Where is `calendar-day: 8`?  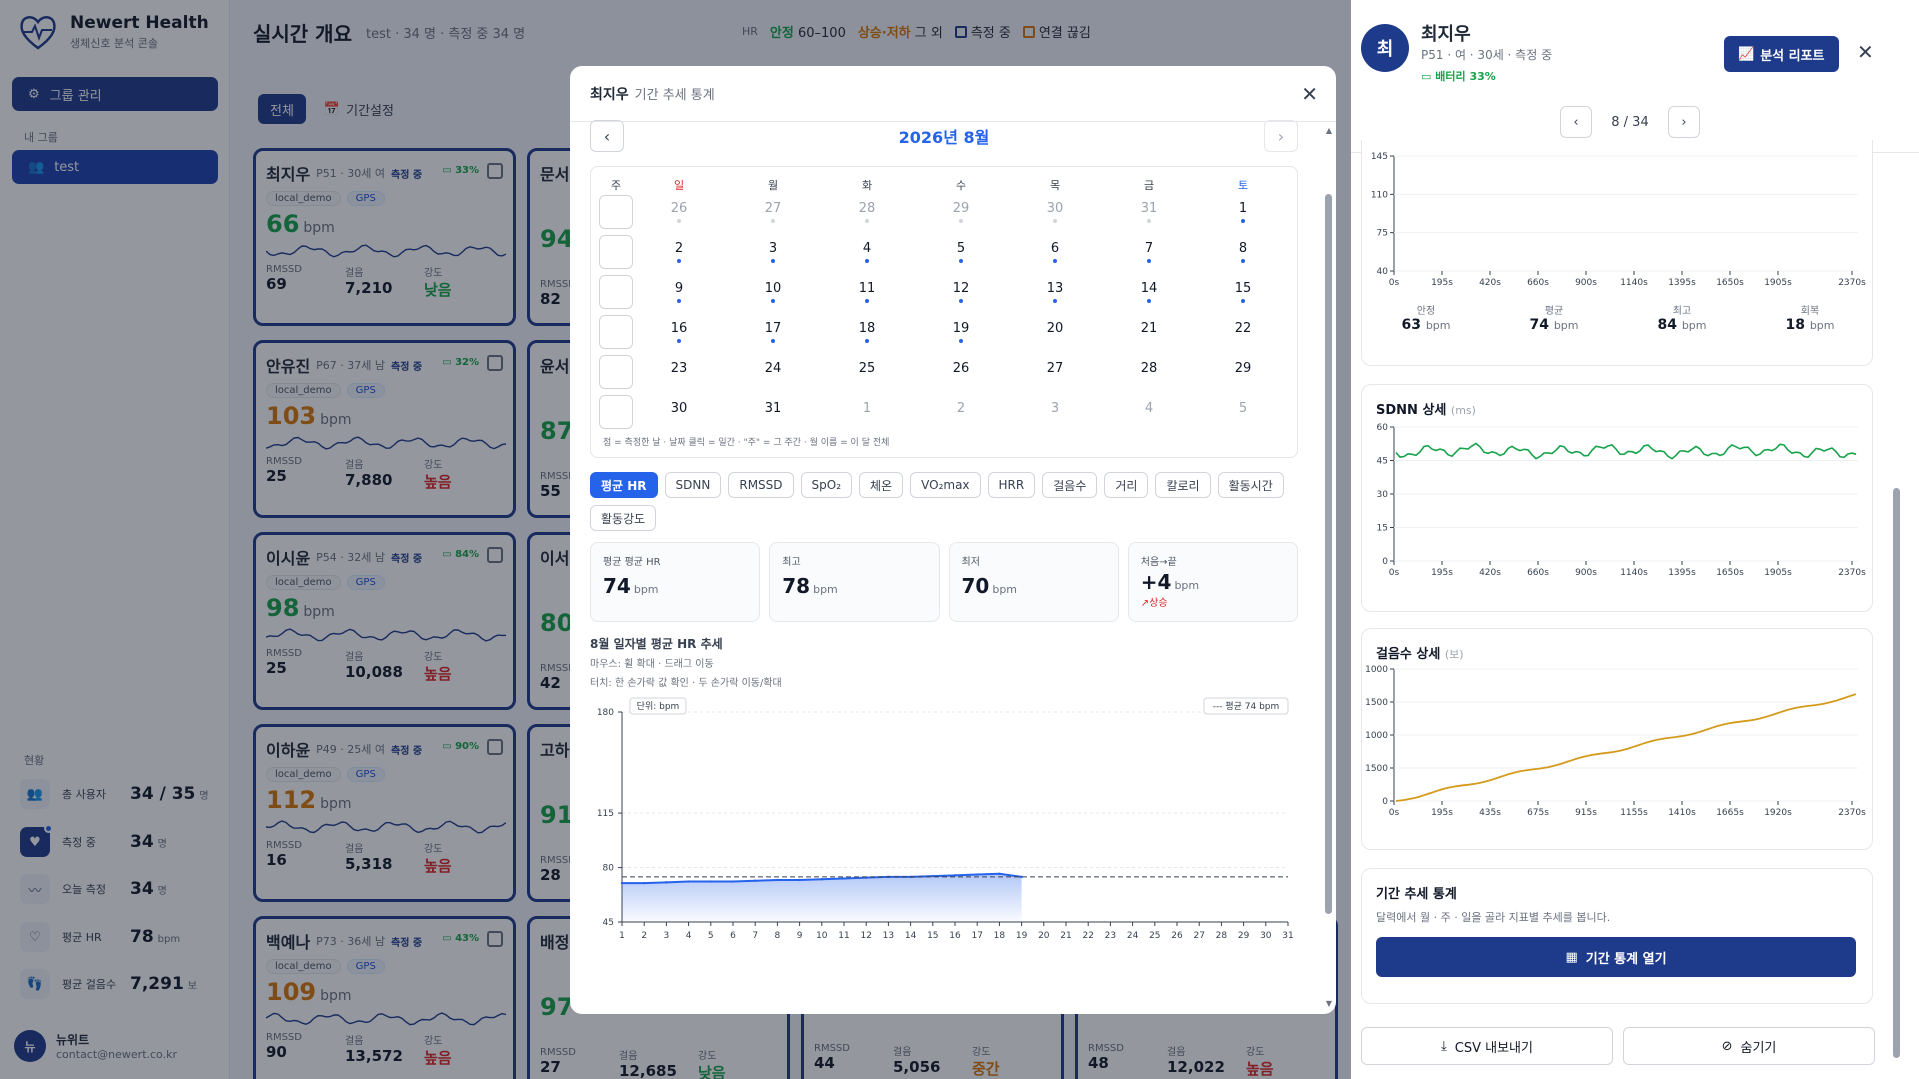 calendar-day: 8 is located at coordinates (1243, 252).